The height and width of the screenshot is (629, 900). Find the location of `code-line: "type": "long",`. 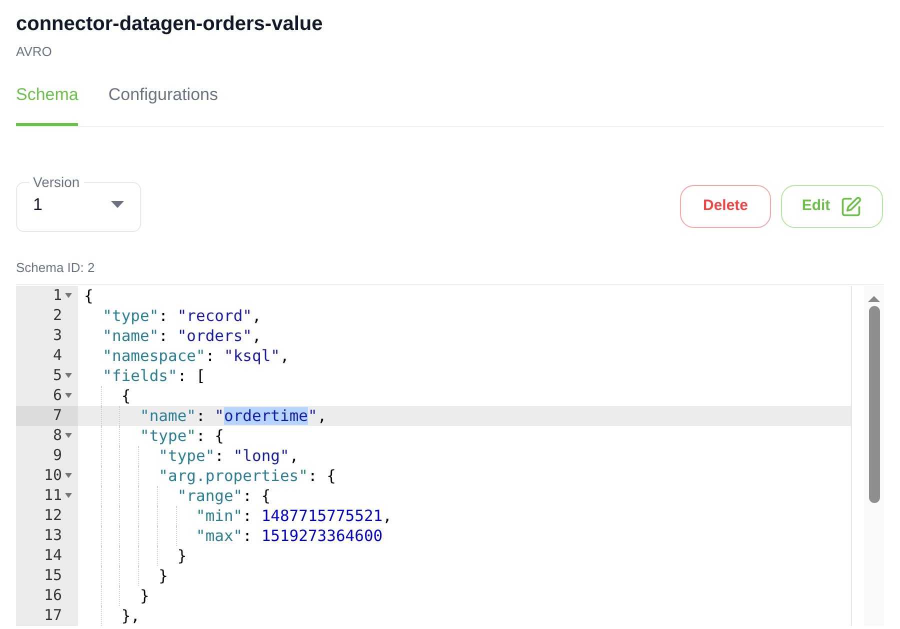

code-line: "type": "long", is located at coordinates (228, 455).